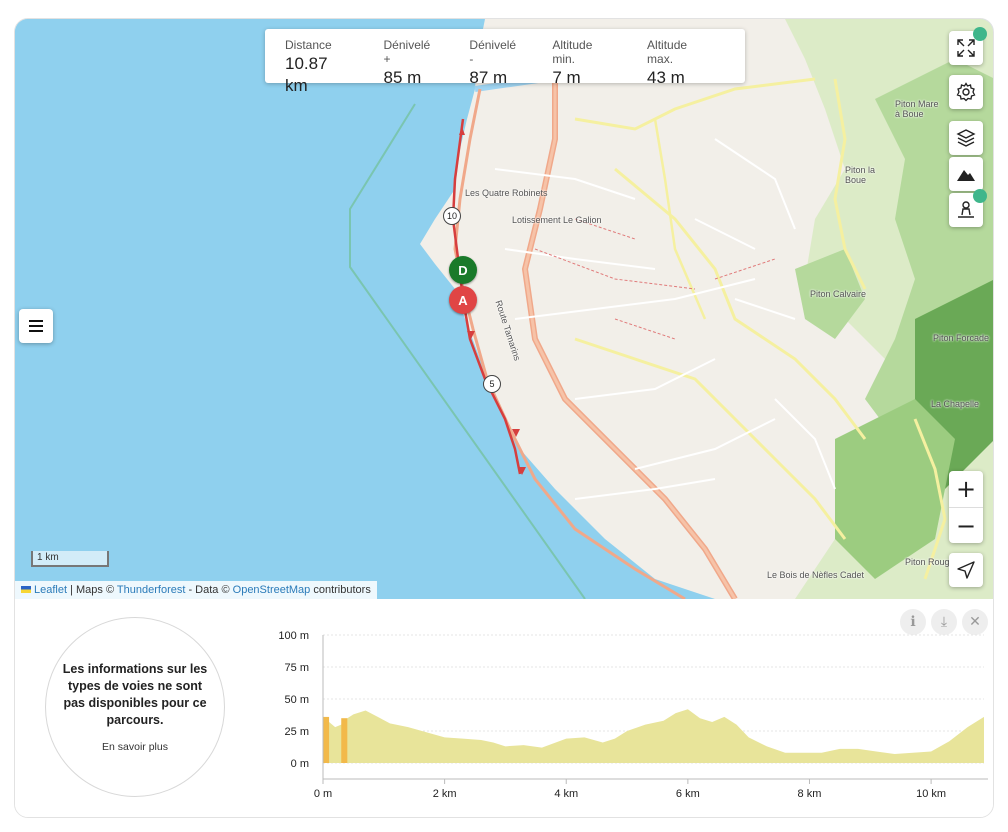 Image resolution: width=1008 pixels, height=832 pixels. I want to click on settings-button, so click(966, 92).